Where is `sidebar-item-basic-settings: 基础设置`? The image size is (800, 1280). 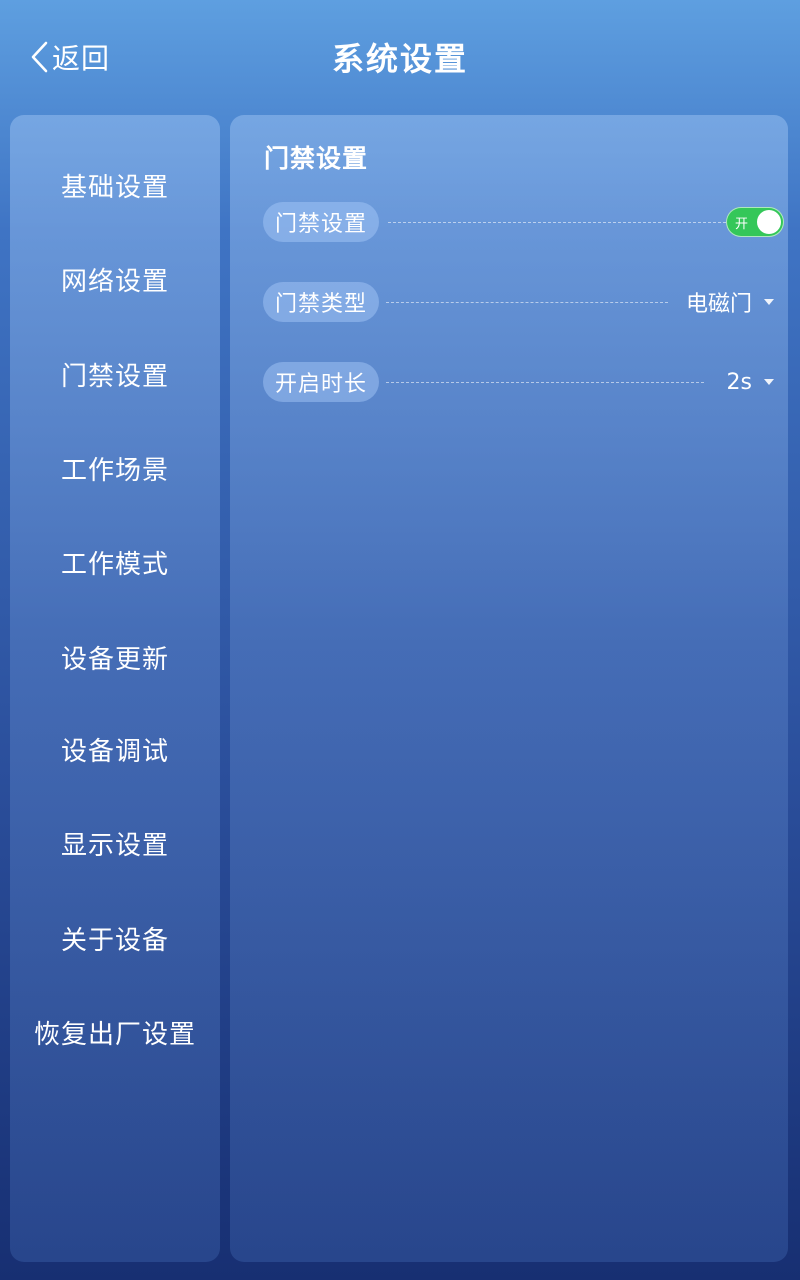 sidebar-item-basic-settings: 基础设置 is located at coordinates (115, 185).